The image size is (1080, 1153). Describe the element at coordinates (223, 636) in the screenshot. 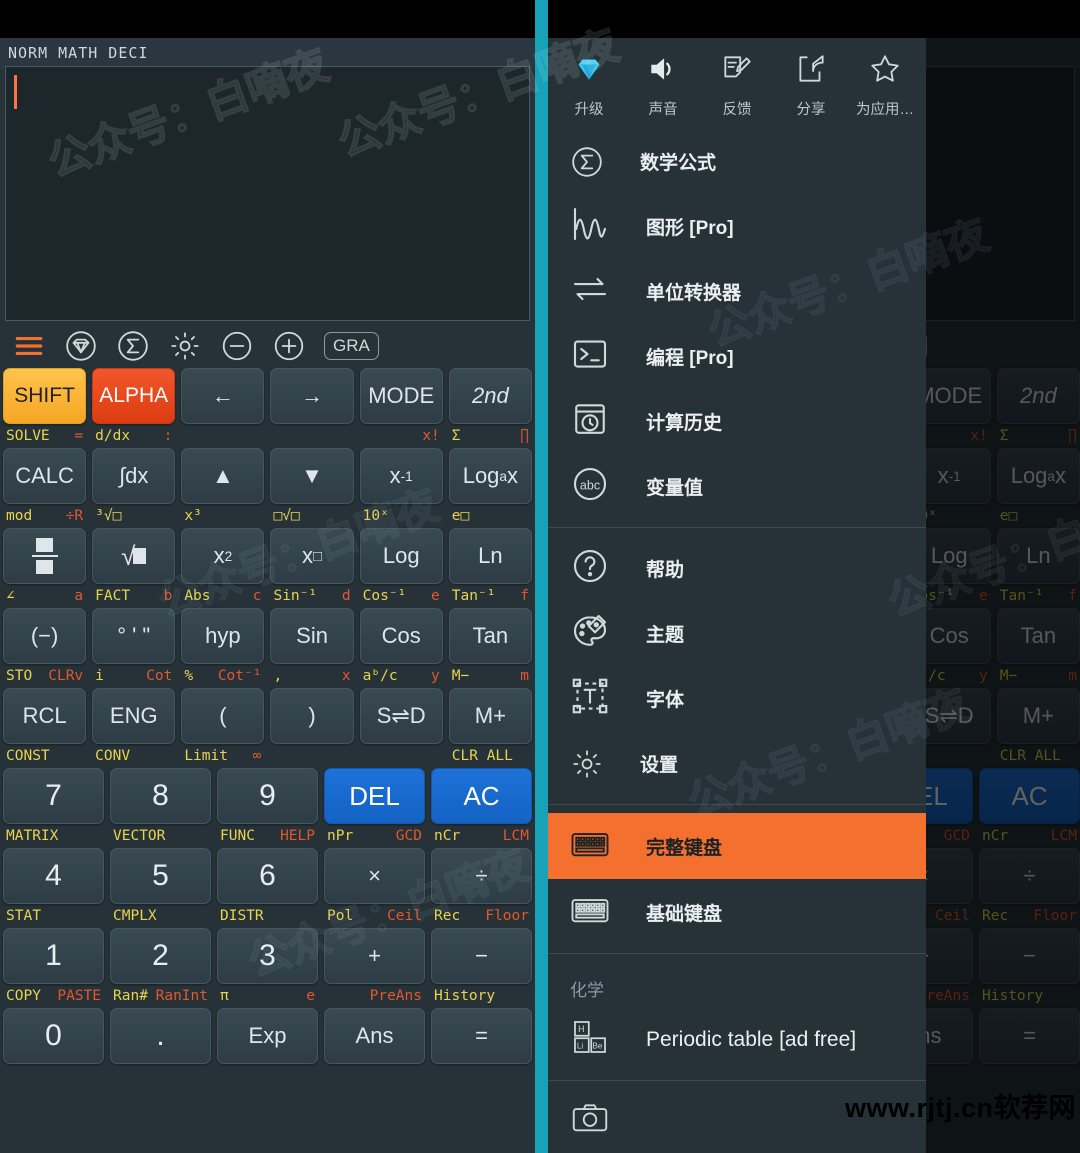

I see `calc-key: hyp` at that location.